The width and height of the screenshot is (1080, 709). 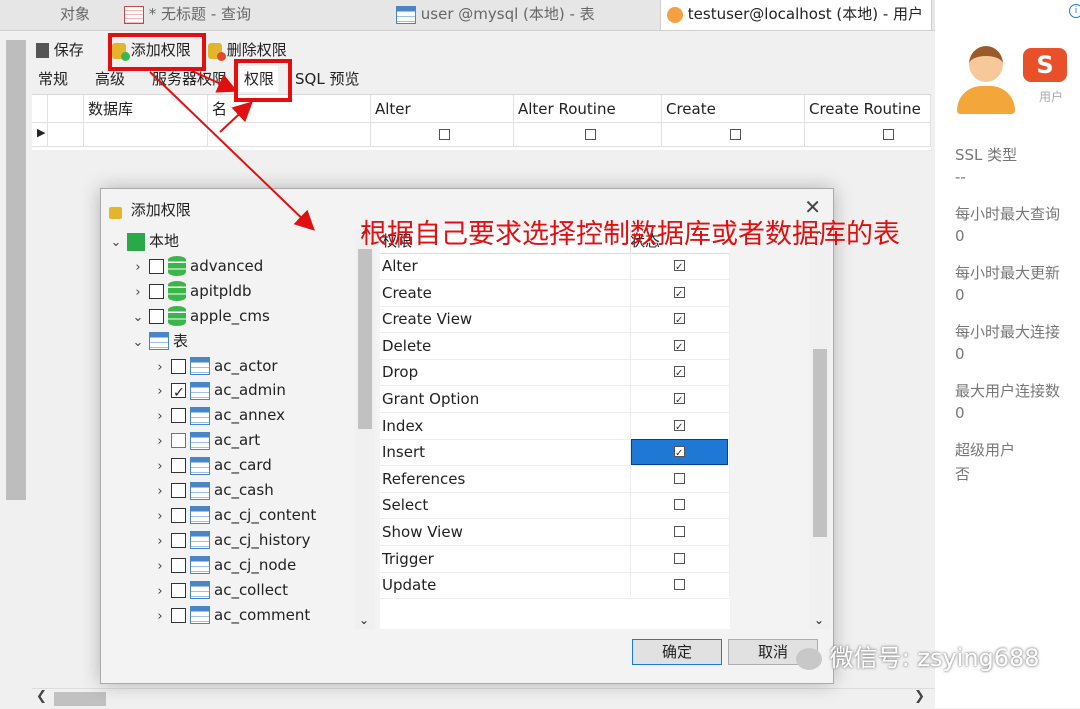 I want to click on wechat-watermark: 微信号: zsying688, so click(x=918, y=658).